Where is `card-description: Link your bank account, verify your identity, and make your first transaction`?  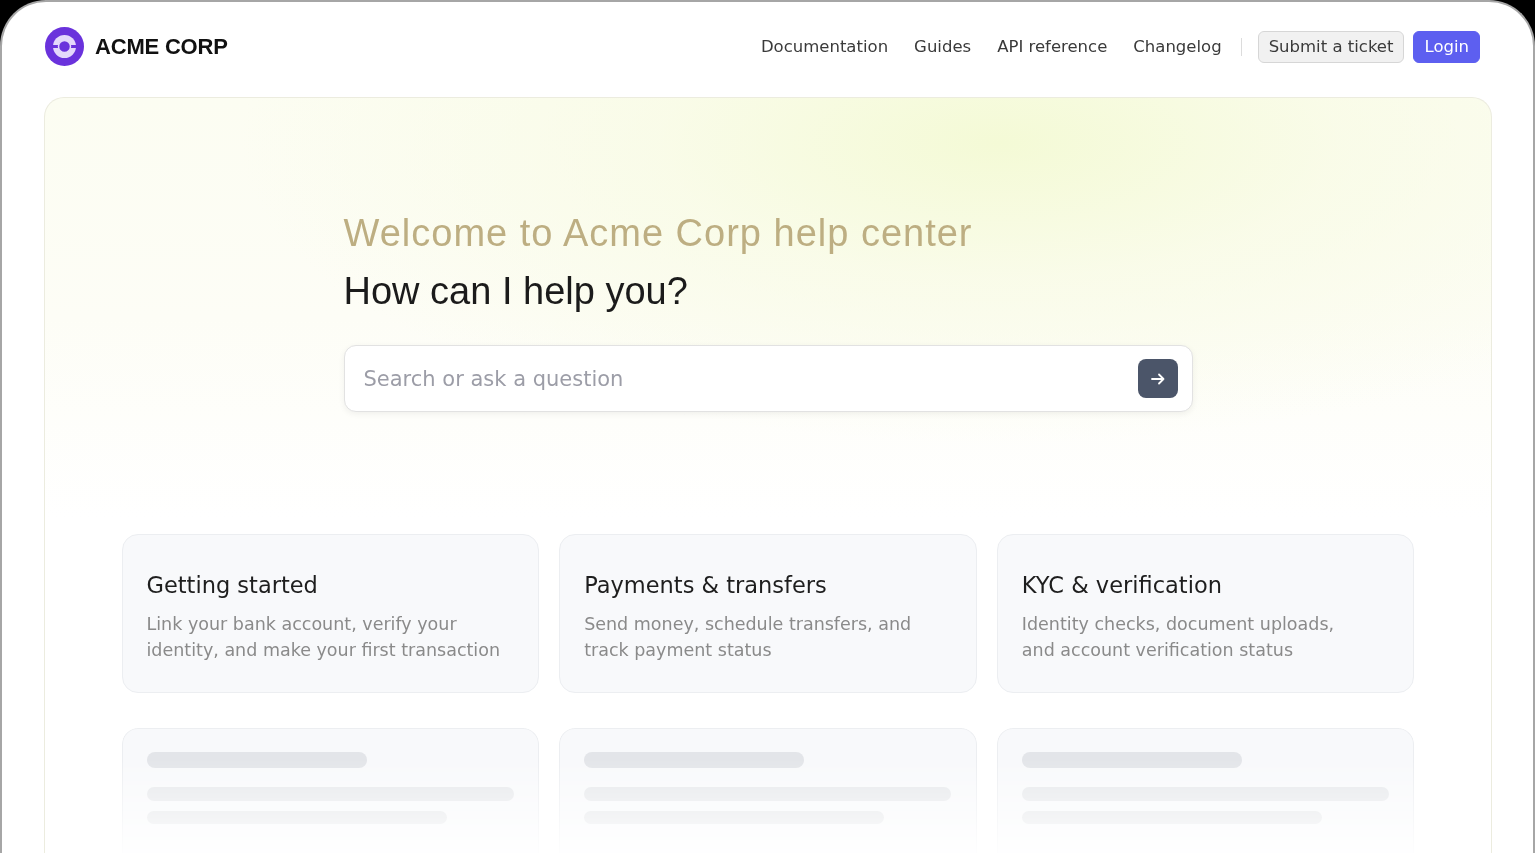
card-description: Link your bank account, verify your identity, and make your first transaction is located at coordinates (324, 637).